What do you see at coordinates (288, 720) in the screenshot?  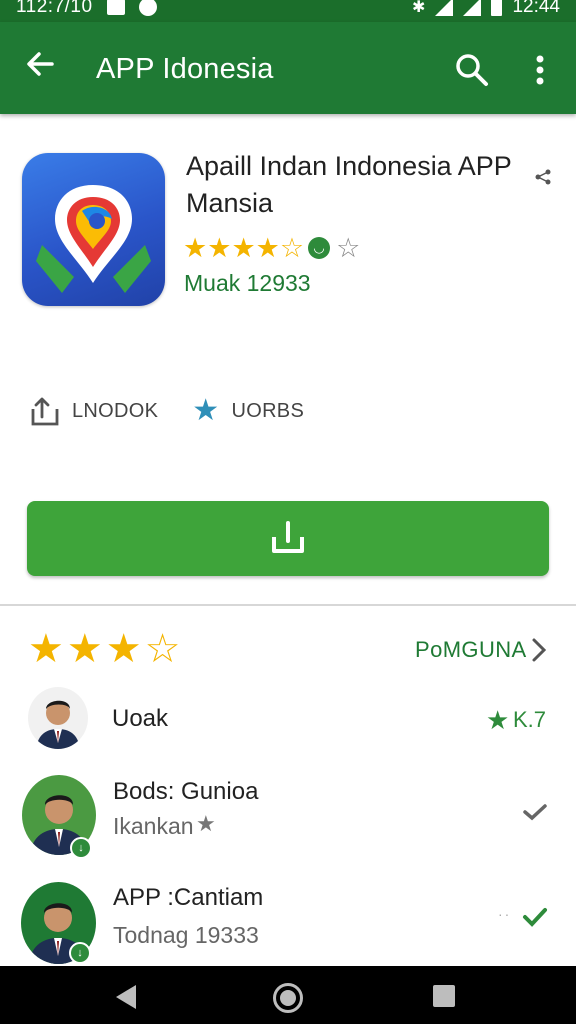 I see `list-item: Uoak ★ K.7` at bounding box center [288, 720].